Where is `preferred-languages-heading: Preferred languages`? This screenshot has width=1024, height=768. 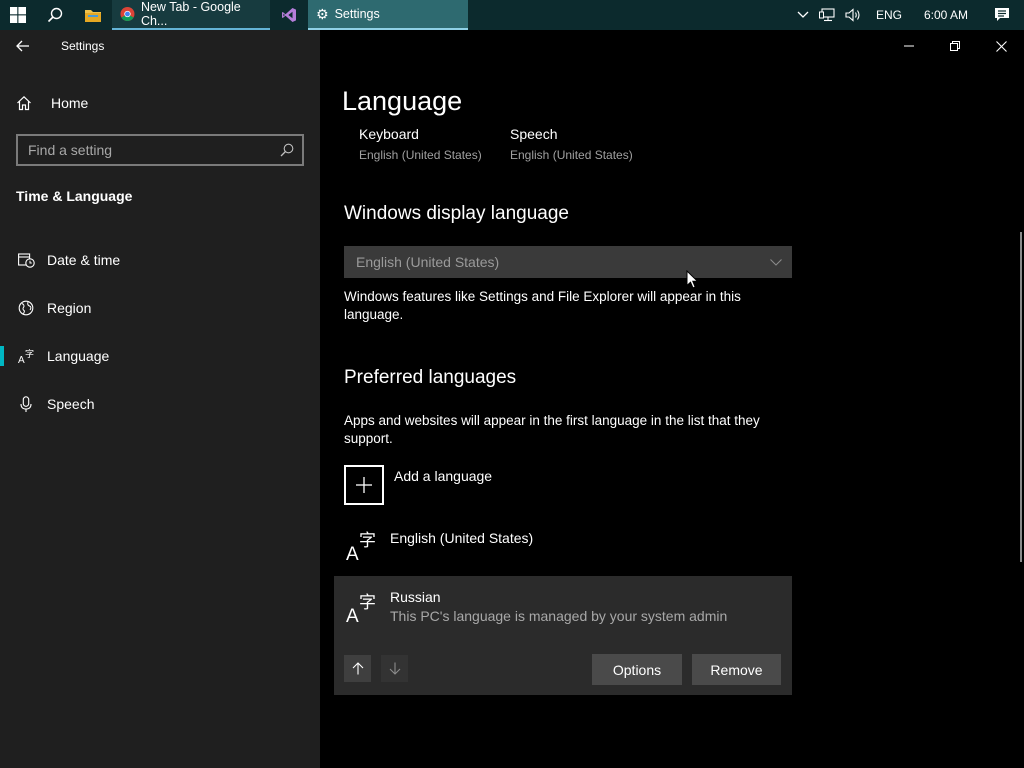 preferred-languages-heading: Preferred languages is located at coordinates (430, 377).